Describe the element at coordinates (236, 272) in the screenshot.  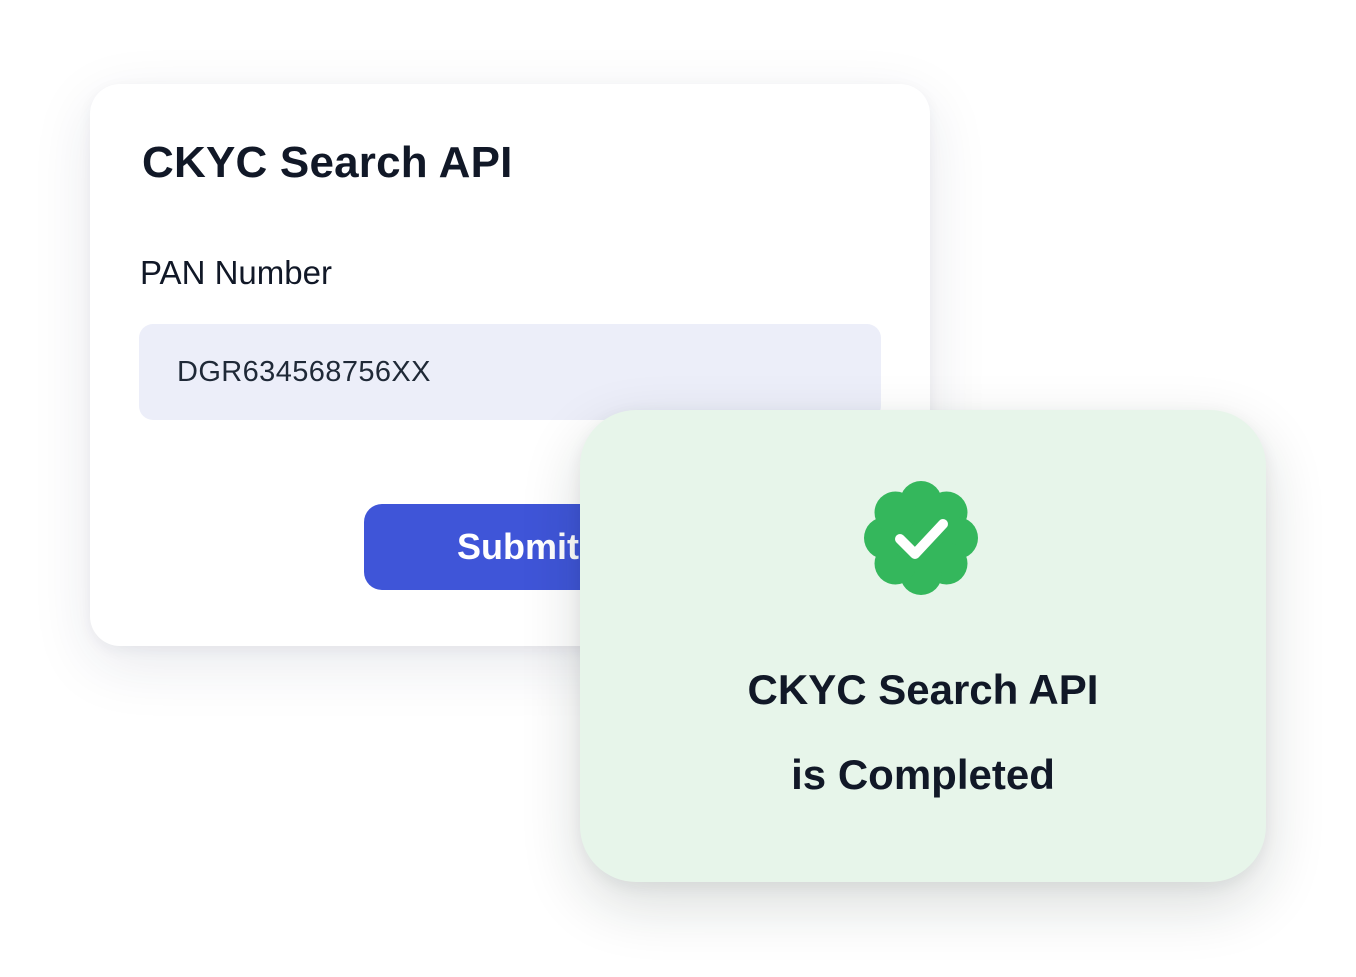
I see `pan-number-label: PAN Number` at that location.